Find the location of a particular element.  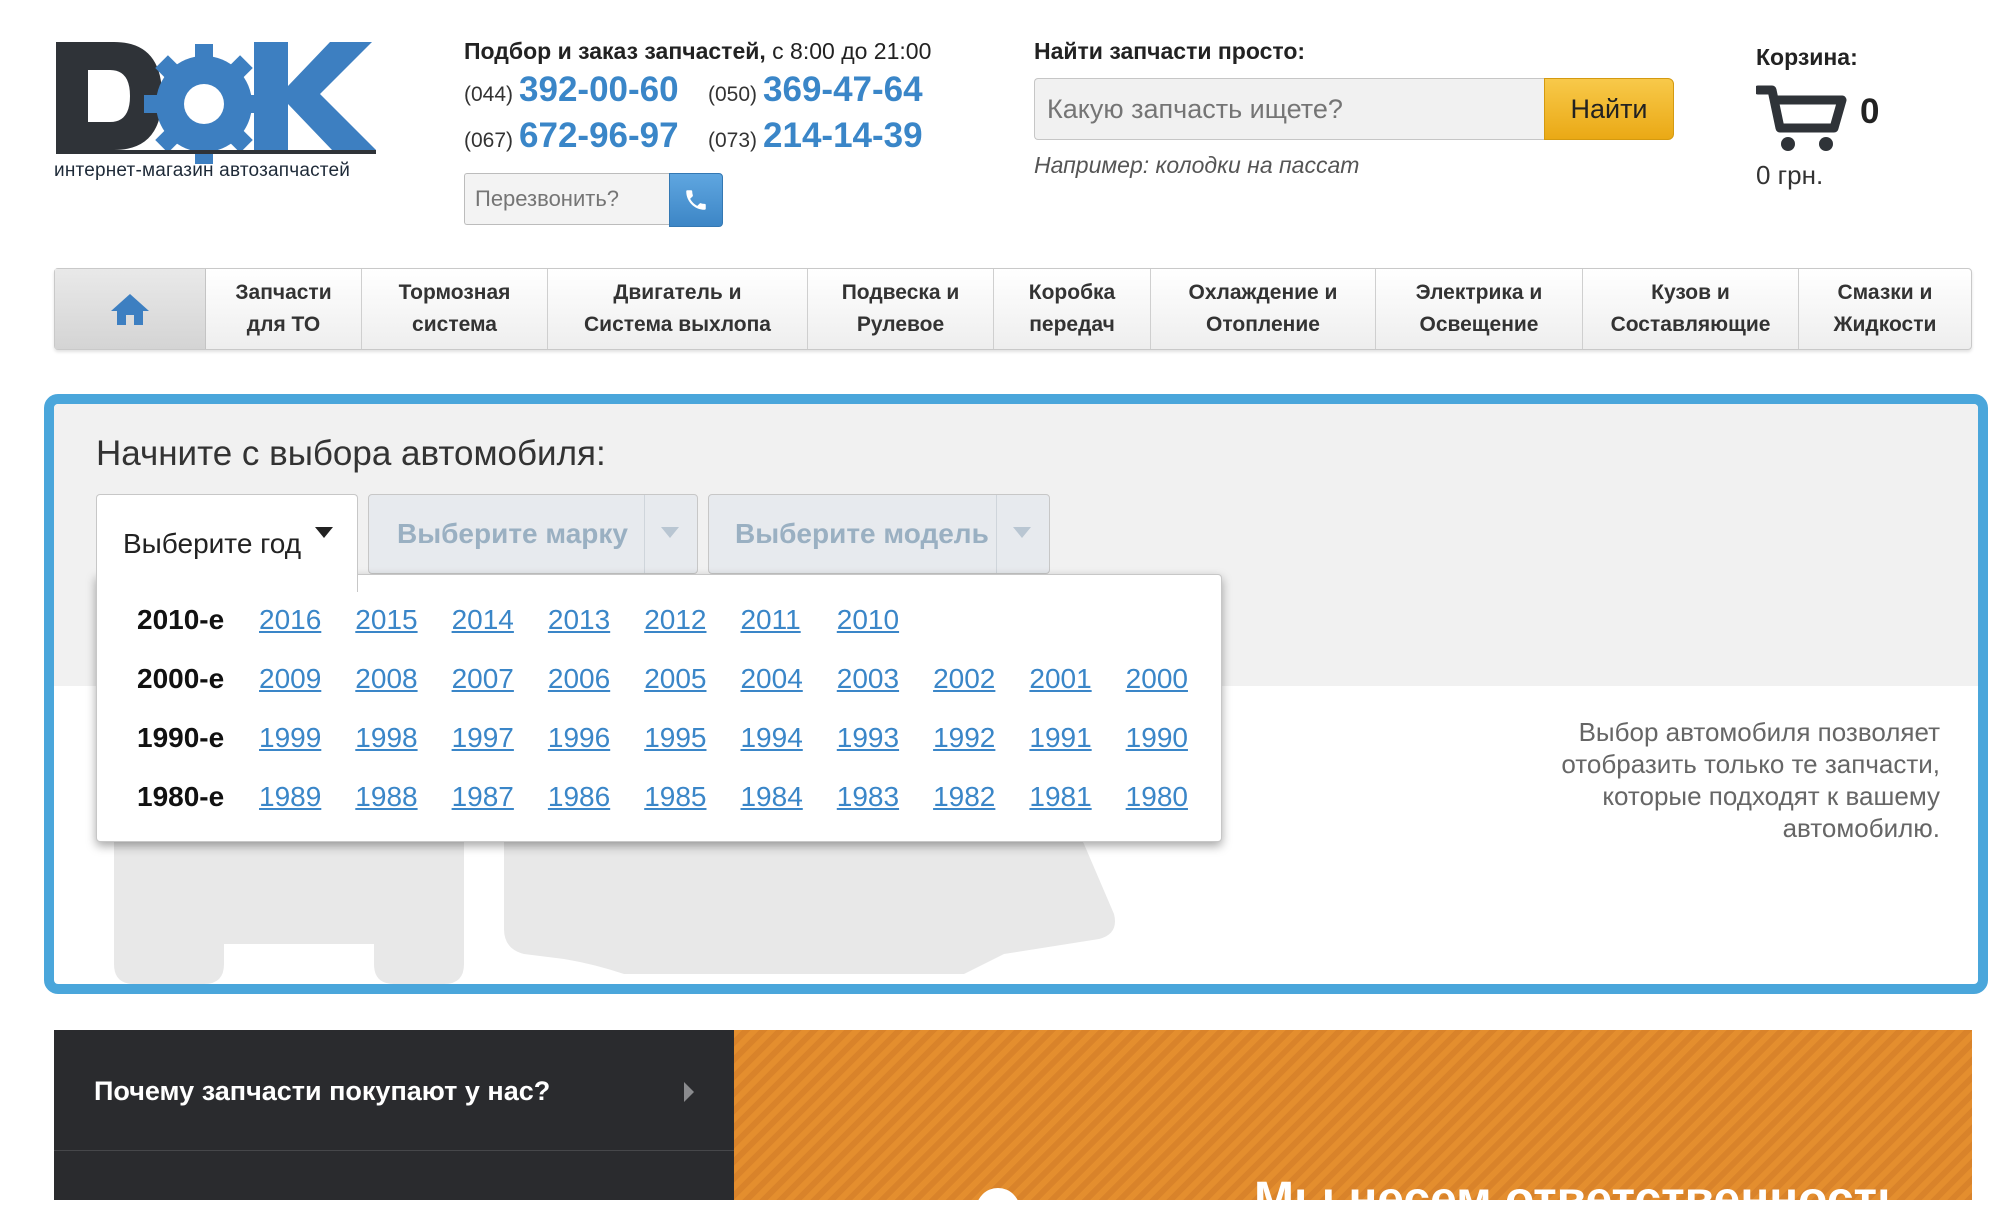

year-link: 2014 is located at coordinates (500, 620).